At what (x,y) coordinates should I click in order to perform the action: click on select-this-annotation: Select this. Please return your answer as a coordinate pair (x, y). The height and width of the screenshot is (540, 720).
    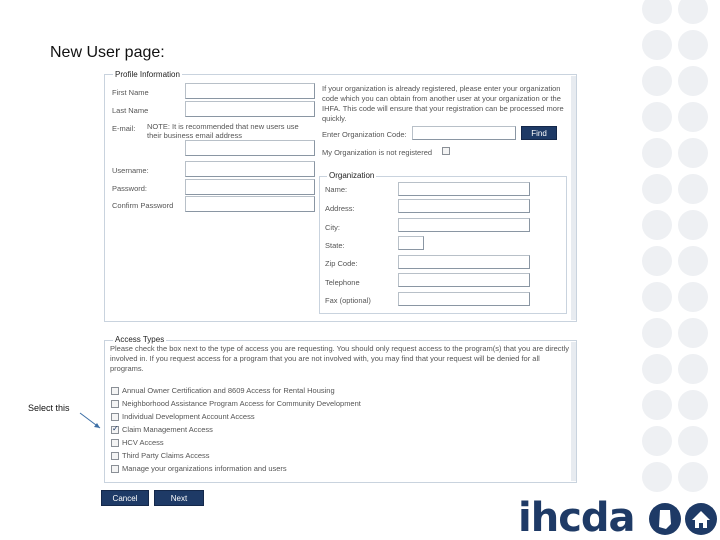
    Looking at the image, I should click on (49, 408).